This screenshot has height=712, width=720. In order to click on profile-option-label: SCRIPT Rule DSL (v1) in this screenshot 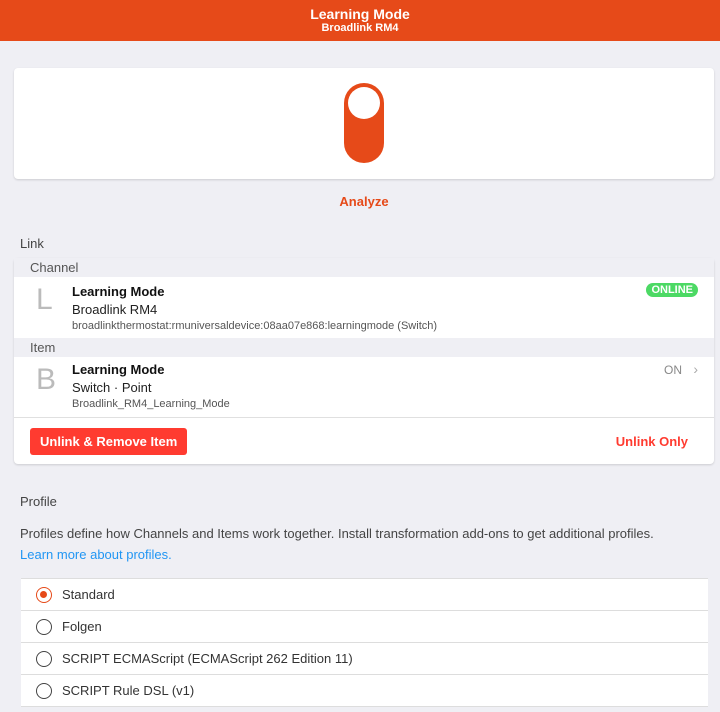, I will do `click(128, 690)`.